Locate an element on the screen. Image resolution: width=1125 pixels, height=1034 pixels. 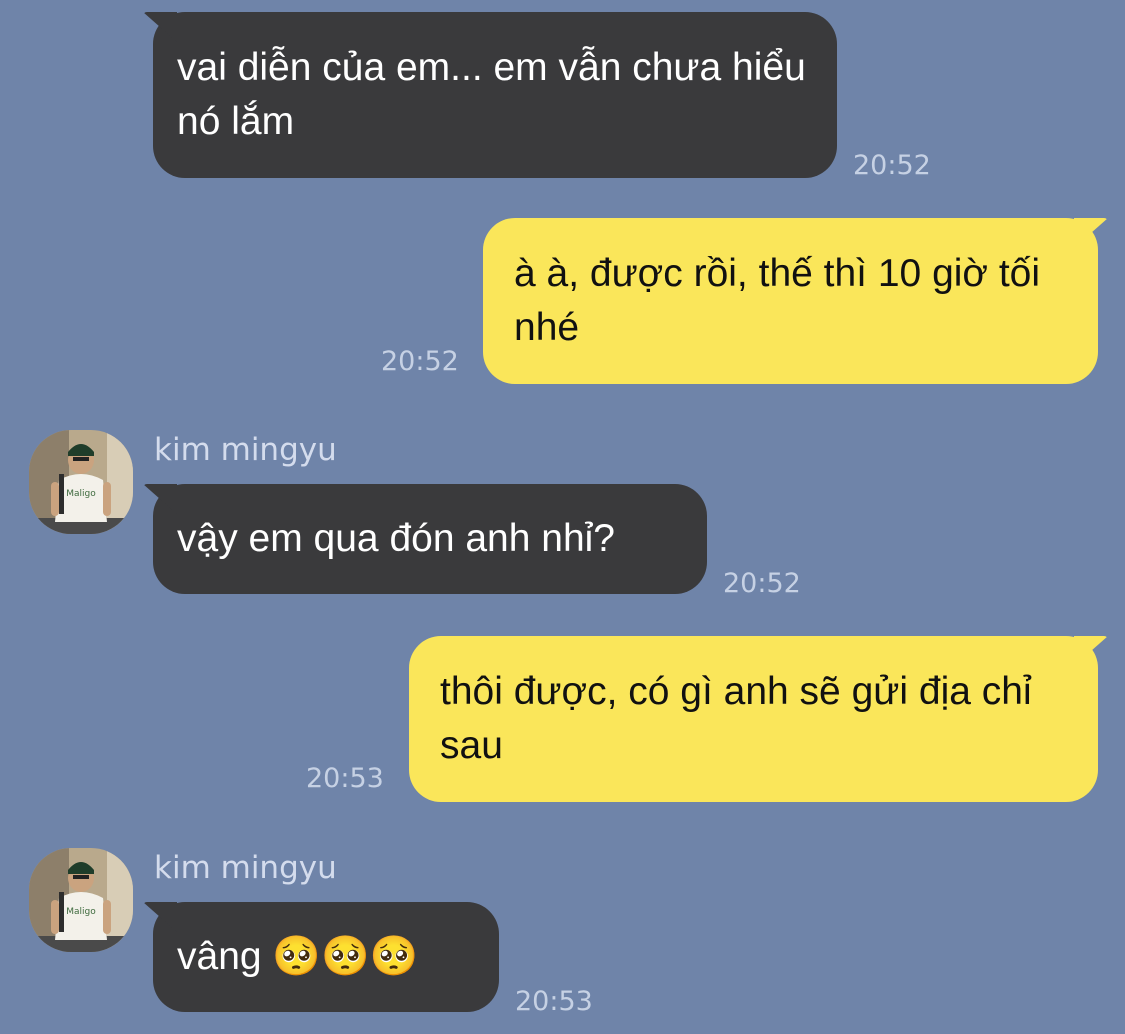
message-text: à à, được rồi, thế thì 10 giờ tối nhé is located at coordinates (777, 300).